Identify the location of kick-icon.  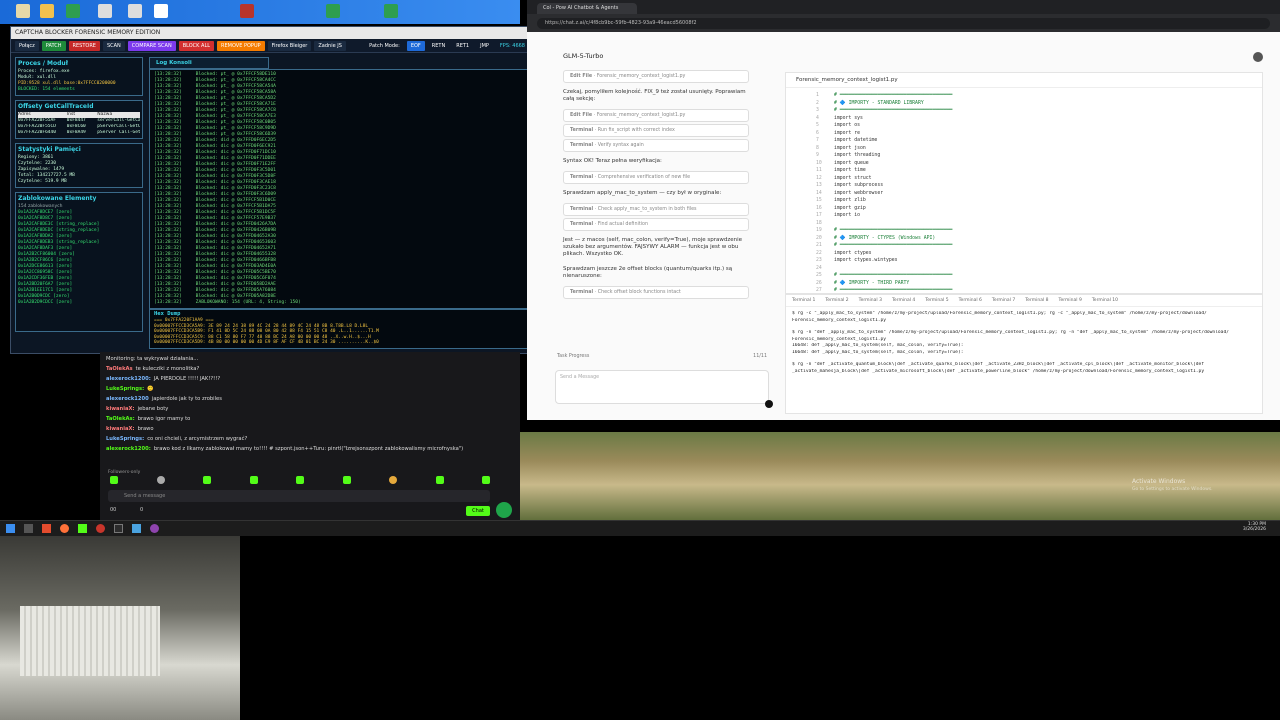
(504, 510).